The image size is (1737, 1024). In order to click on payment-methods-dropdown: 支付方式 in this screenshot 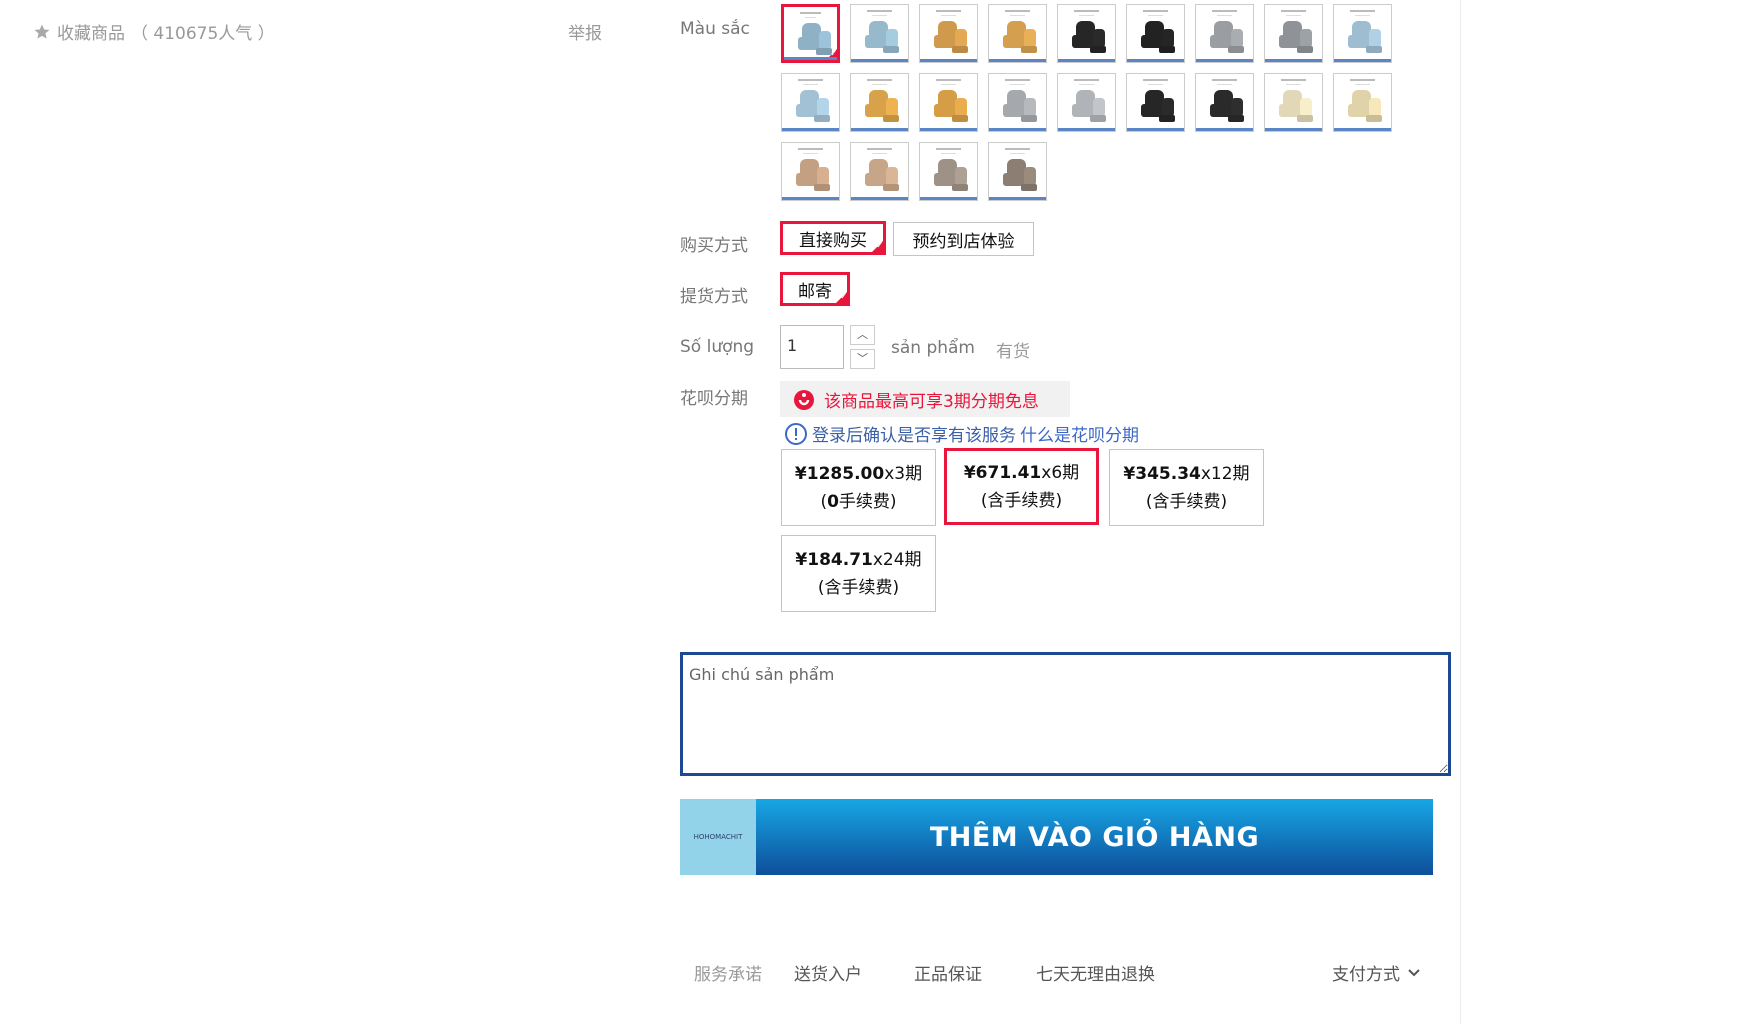, I will do `click(1377, 972)`.